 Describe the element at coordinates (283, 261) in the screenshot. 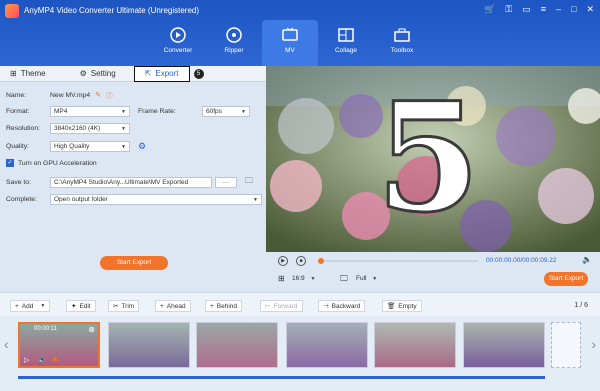

I see `play-icon: ▶` at that location.